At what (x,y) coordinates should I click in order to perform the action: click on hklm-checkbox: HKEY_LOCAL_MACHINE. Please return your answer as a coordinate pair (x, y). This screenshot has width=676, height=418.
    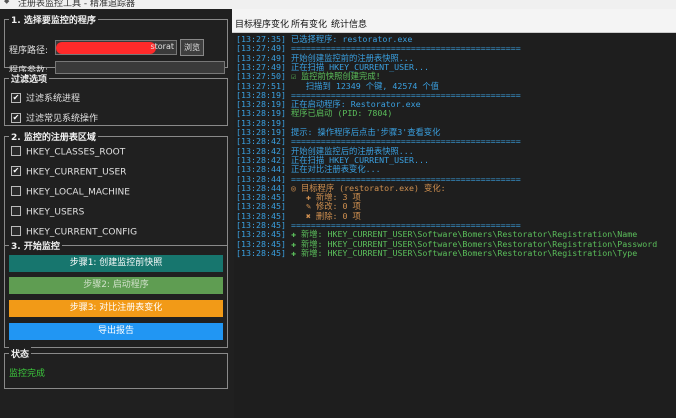
    Looking at the image, I should click on (70, 192).